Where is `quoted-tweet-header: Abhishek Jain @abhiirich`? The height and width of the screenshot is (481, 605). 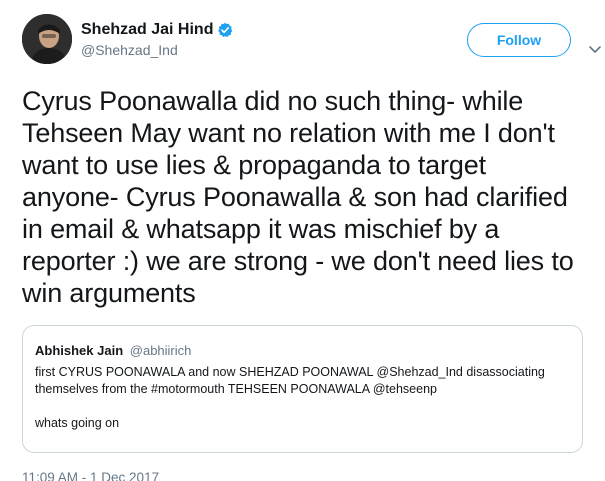 quoted-tweet-header: Abhishek Jain @abhiirich is located at coordinates (302, 350).